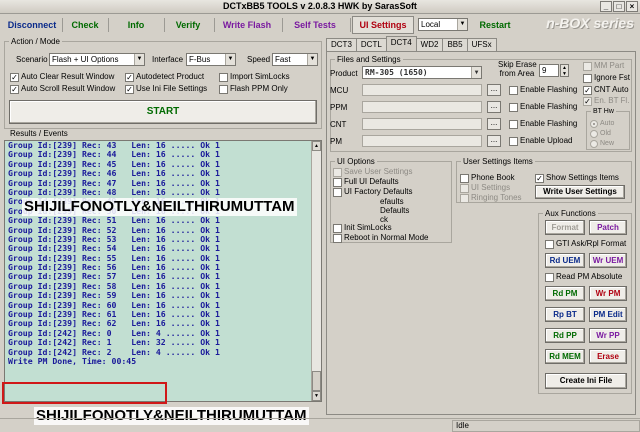 The image size is (640, 432). Describe the element at coordinates (609, 65) in the screenshot. I see `mm-part-label: MM Part` at that location.